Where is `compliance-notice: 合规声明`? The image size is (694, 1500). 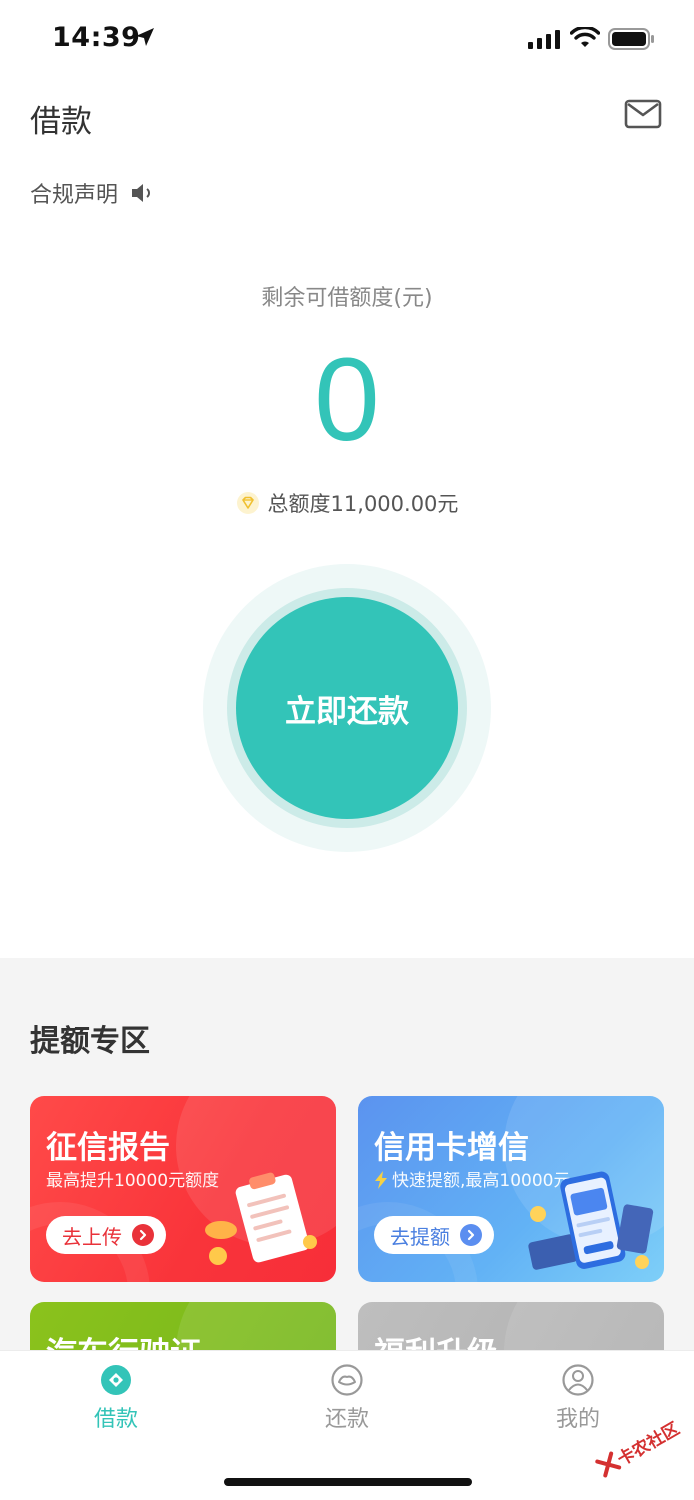 compliance-notice: 合规声明 is located at coordinates (93, 193).